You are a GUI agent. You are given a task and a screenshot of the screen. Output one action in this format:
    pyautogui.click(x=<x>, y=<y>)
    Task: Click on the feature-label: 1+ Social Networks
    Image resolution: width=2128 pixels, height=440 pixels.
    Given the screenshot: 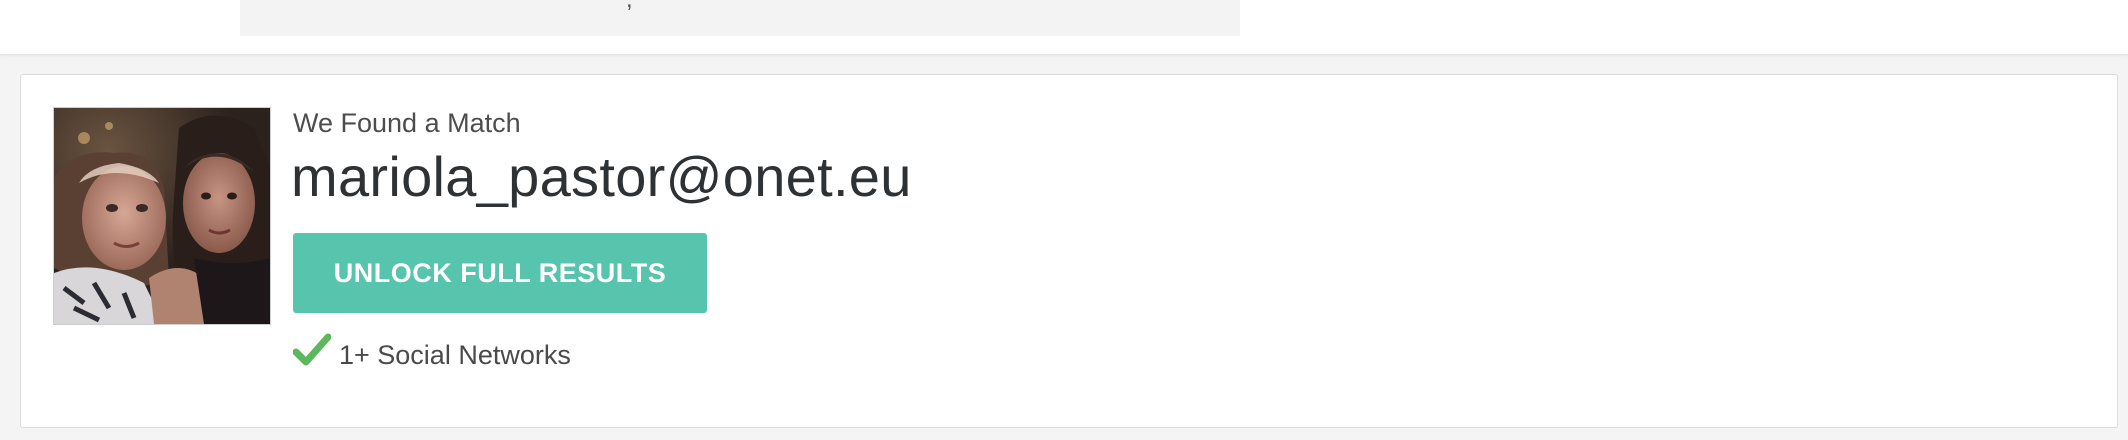 What is the action you would take?
    pyautogui.click(x=455, y=354)
    